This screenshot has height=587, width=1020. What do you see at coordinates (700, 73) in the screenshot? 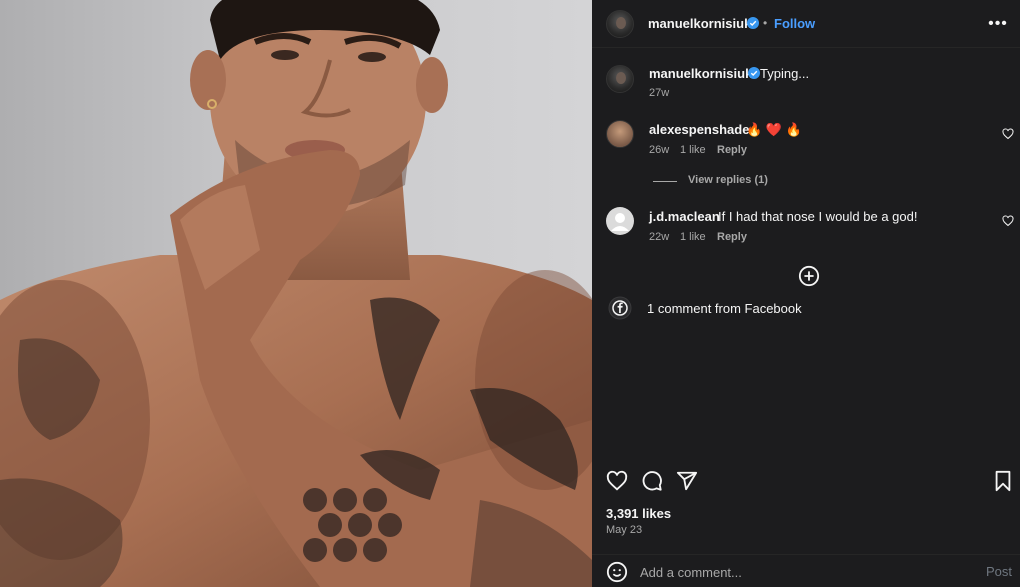
I see `caption-username: manuelkornisiuk` at bounding box center [700, 73].